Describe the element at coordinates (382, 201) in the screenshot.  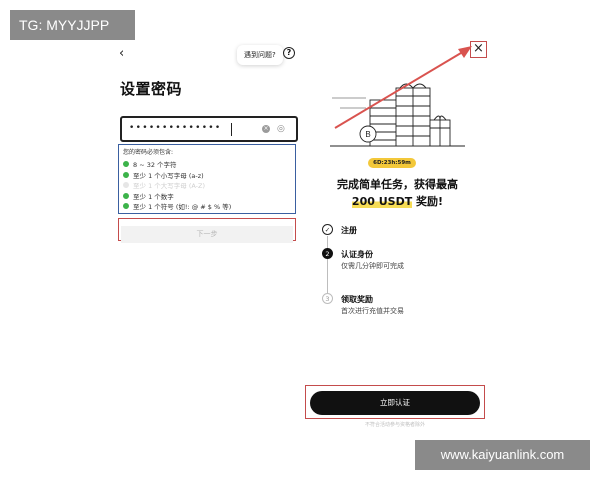
I see `promo-amount: 200 USDT` at that location.